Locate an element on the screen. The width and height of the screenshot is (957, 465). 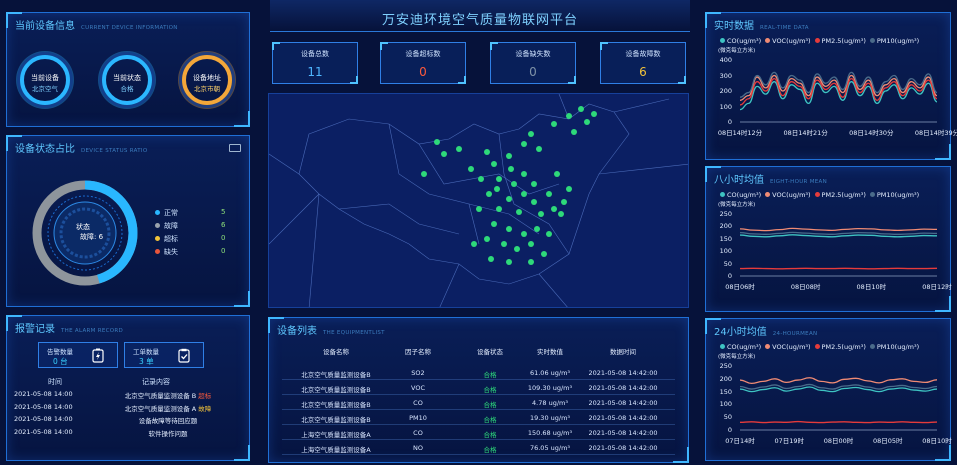
status-label: 正常 is located at coordinates (171, 213).